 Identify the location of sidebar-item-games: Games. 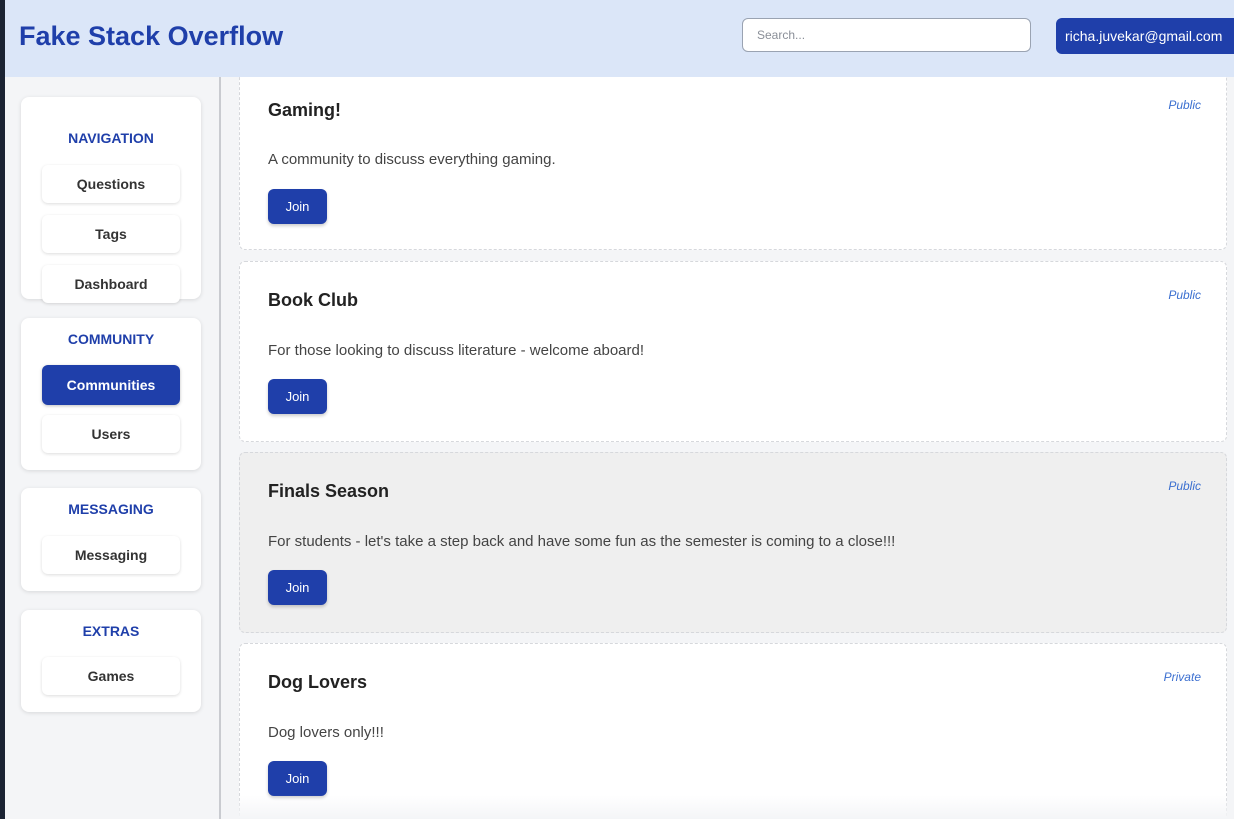
(111, 676).